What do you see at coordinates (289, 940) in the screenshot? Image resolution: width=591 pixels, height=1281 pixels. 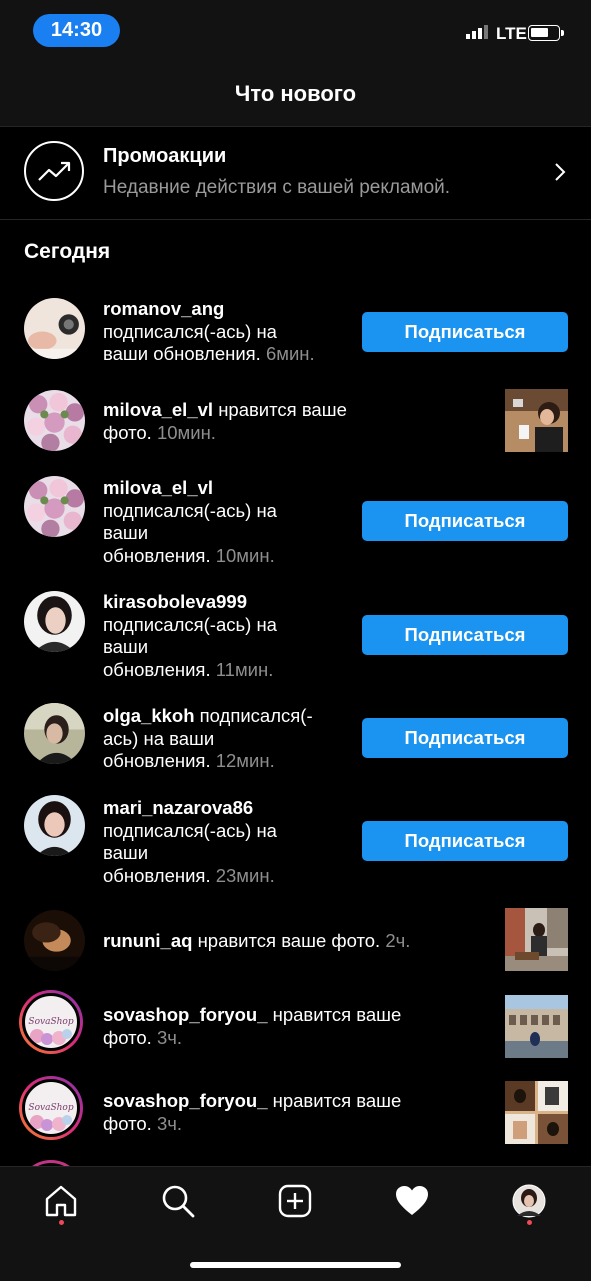 I see `activity-desc: нравится ваше фото.` at bounding box center [289, 940].